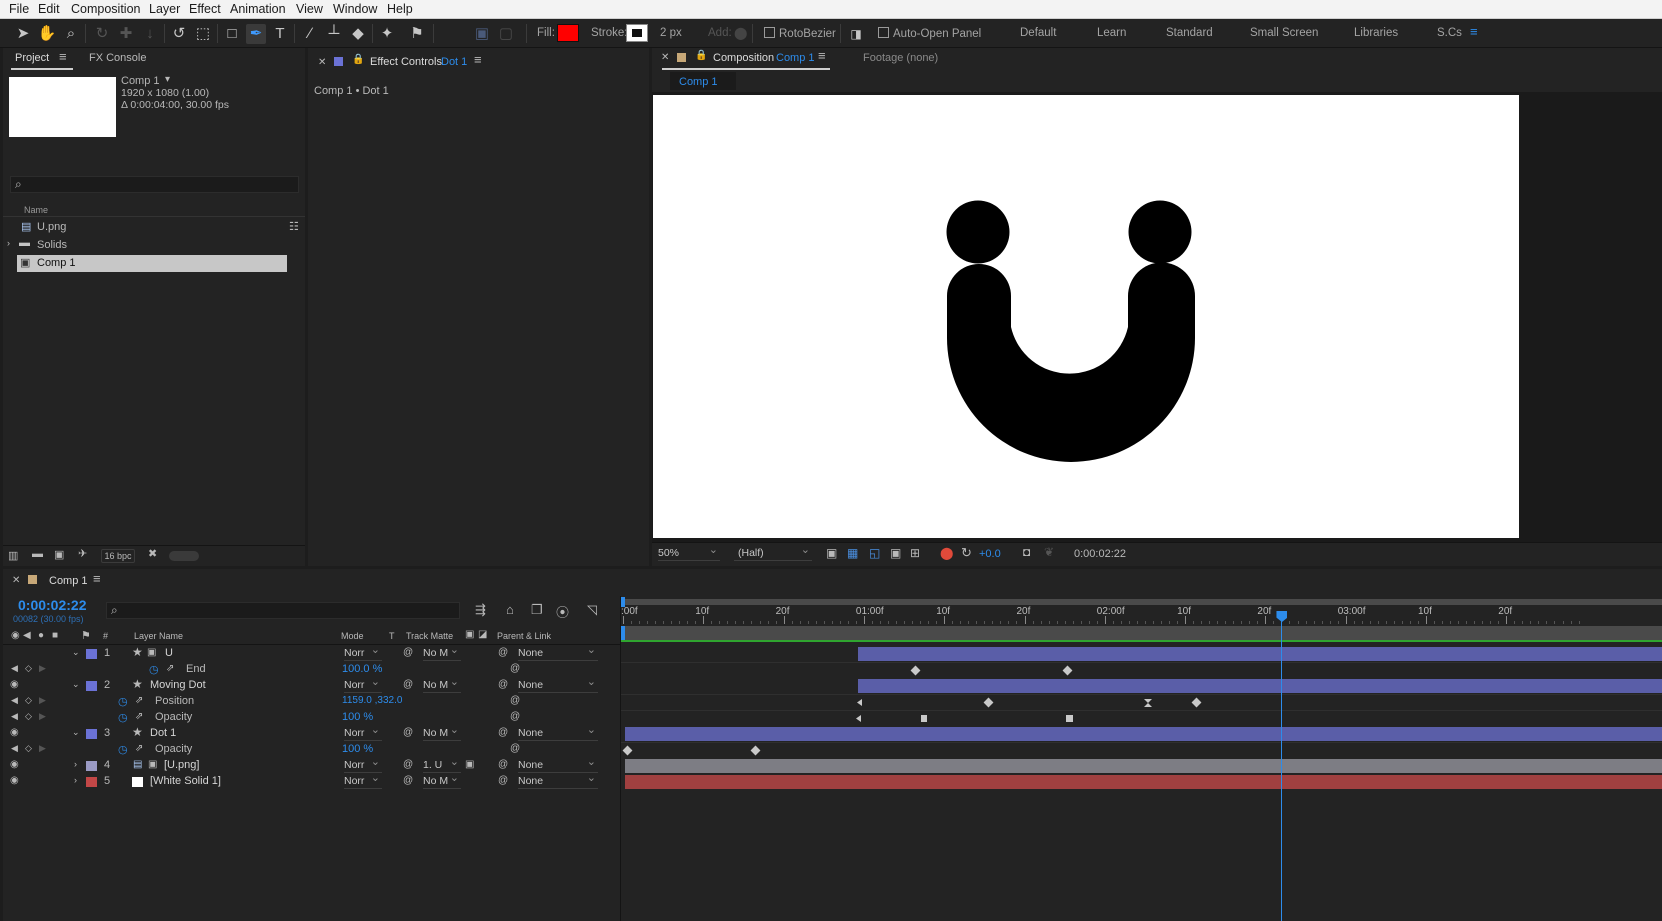  What do you see at coordinates (1449, 33) in the screenshot?
I see `workspace-active: S.Cs` at bounding box center [1449, 33].